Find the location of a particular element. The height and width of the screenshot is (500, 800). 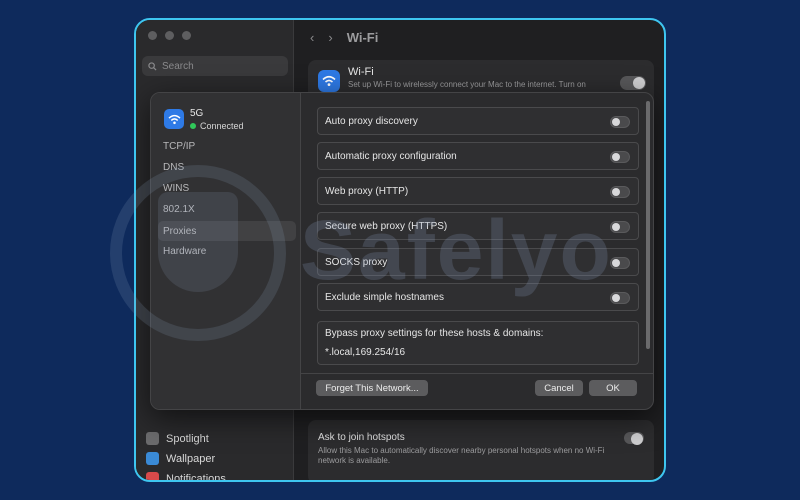

watermark-text: Safelyo is located at coordinates (456, 250).